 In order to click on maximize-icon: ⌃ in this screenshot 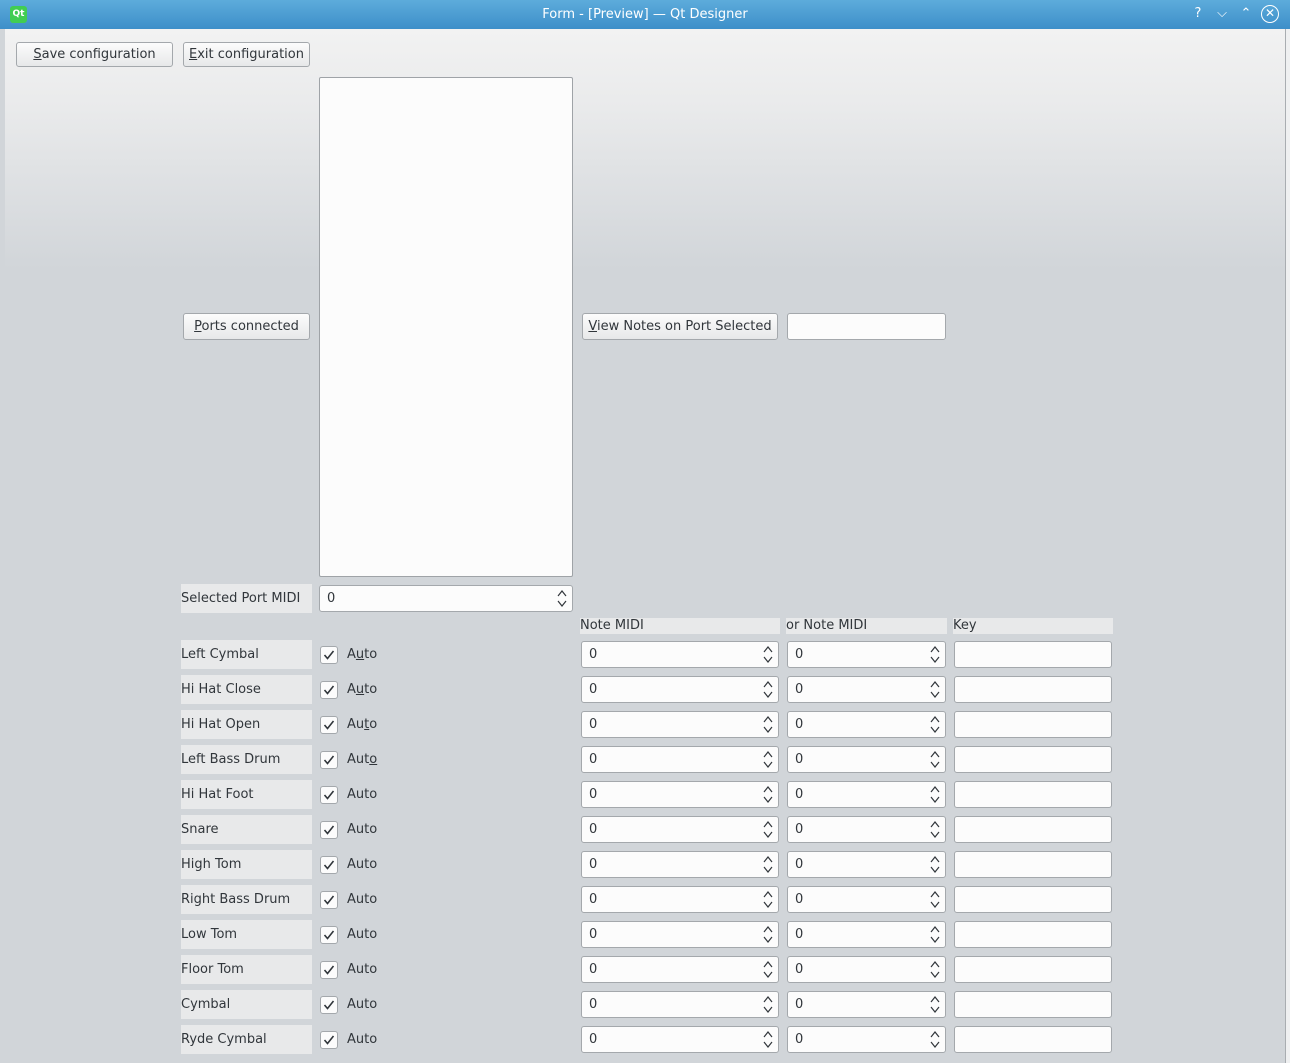, I will do `click(1246, 14)`.